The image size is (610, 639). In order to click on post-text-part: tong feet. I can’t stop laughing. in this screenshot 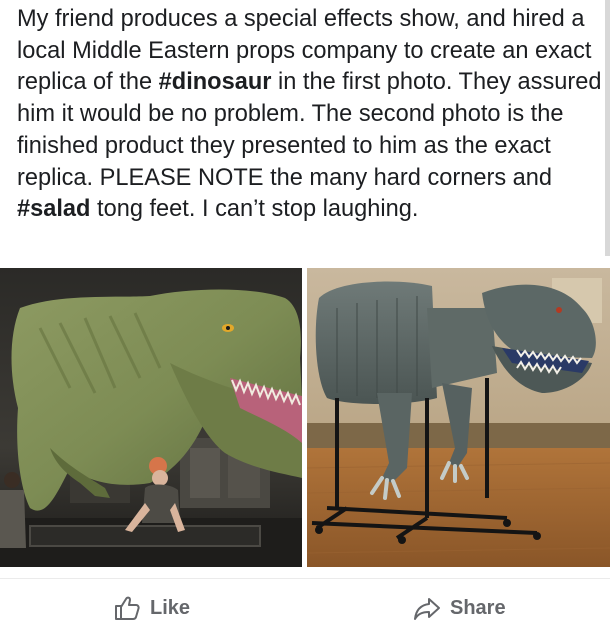, I will do `click(254, 209)`.